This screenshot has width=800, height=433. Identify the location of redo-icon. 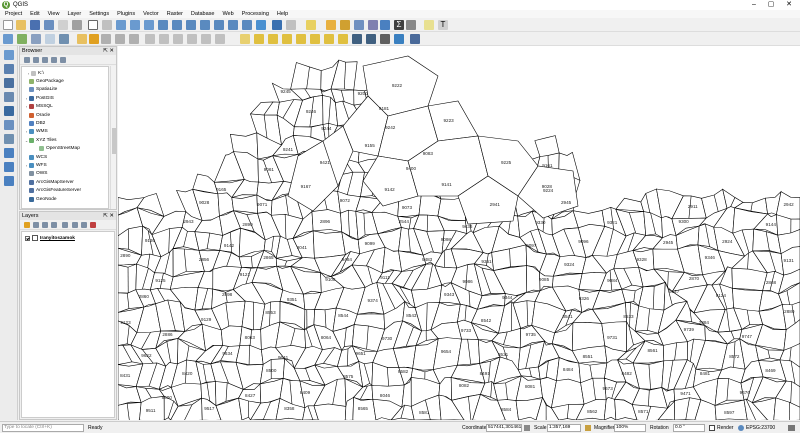
(220, 39).